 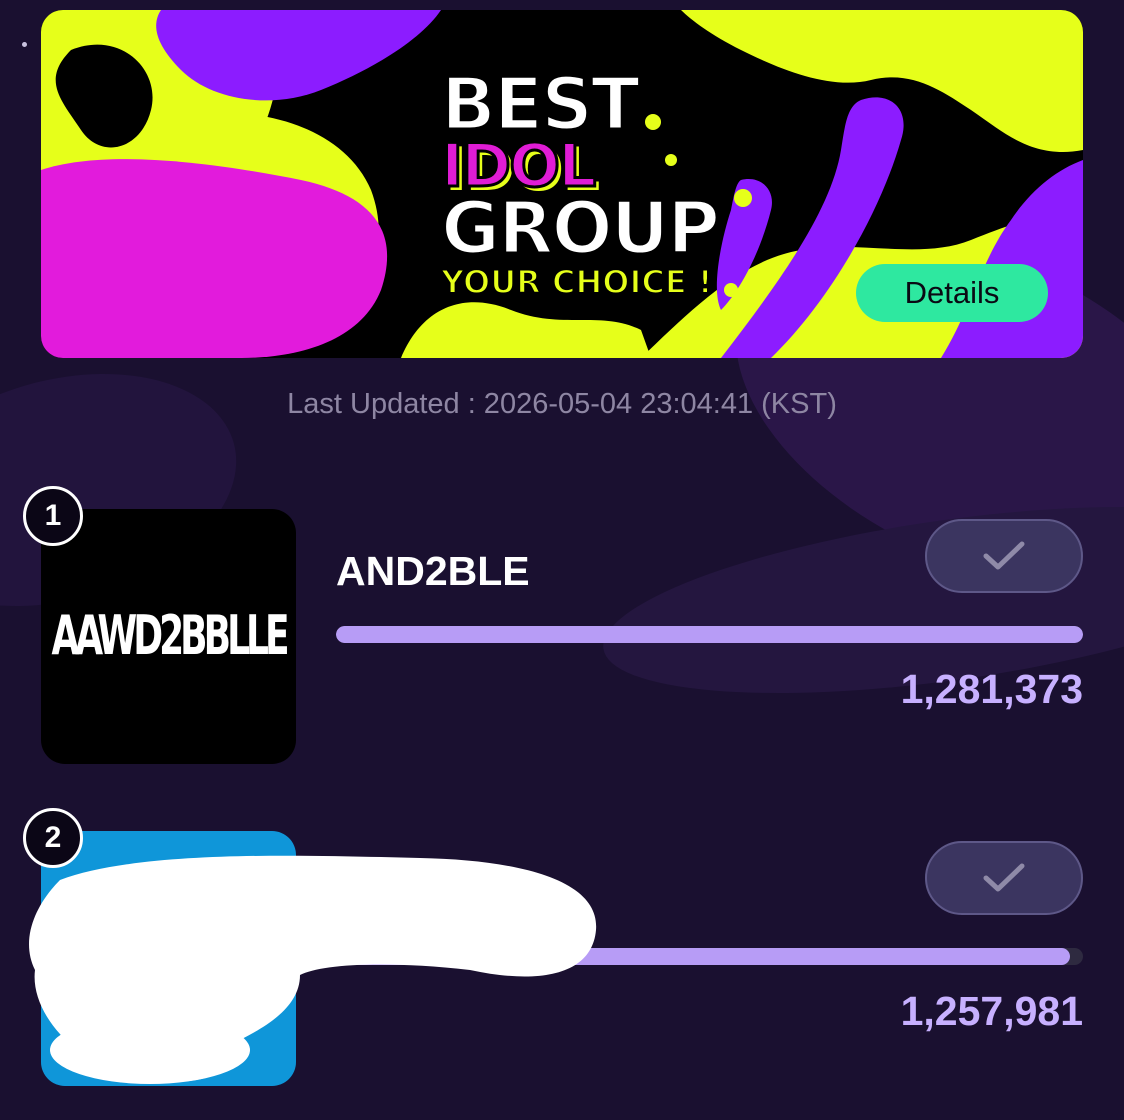 I want to click on group-logo: AAWD2BBLLE, so click(x=170, y=636).